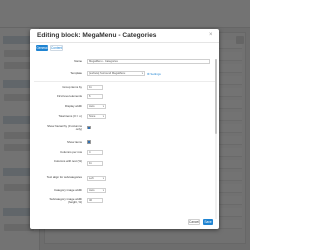 The image size is (320, 250). What do you see at coordinates (65, 200) in the screenshot?
I see `image-height-label: Subcategory image width (height, %)` at bounding box center [65, 200].